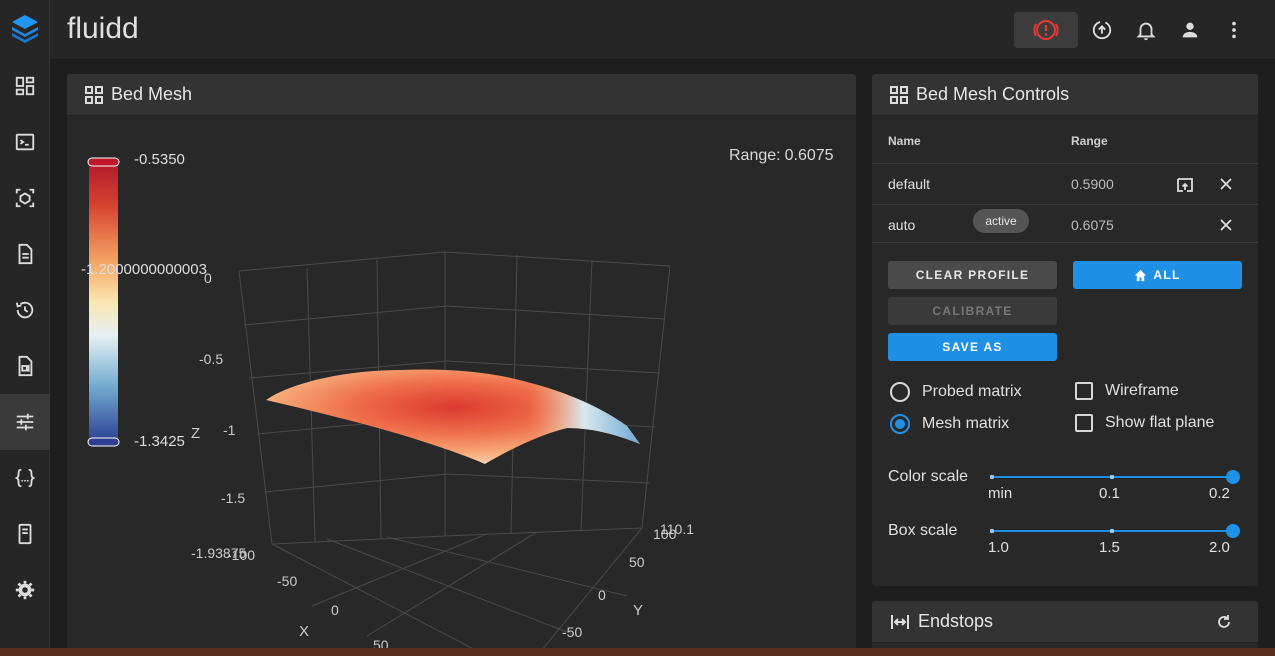  I want to click on sidebar-item-macros, so click(25, 478).